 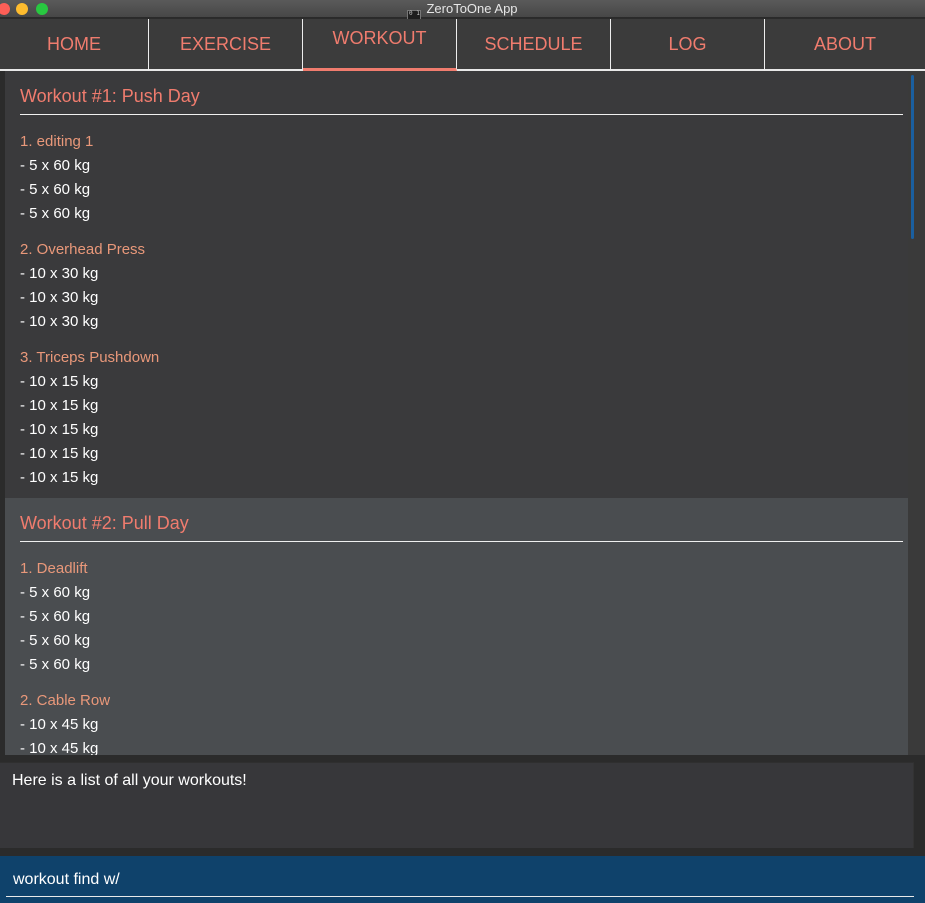 I want to click on workout-title: Workout #2: Pull Day, so click(x=104, y=523).